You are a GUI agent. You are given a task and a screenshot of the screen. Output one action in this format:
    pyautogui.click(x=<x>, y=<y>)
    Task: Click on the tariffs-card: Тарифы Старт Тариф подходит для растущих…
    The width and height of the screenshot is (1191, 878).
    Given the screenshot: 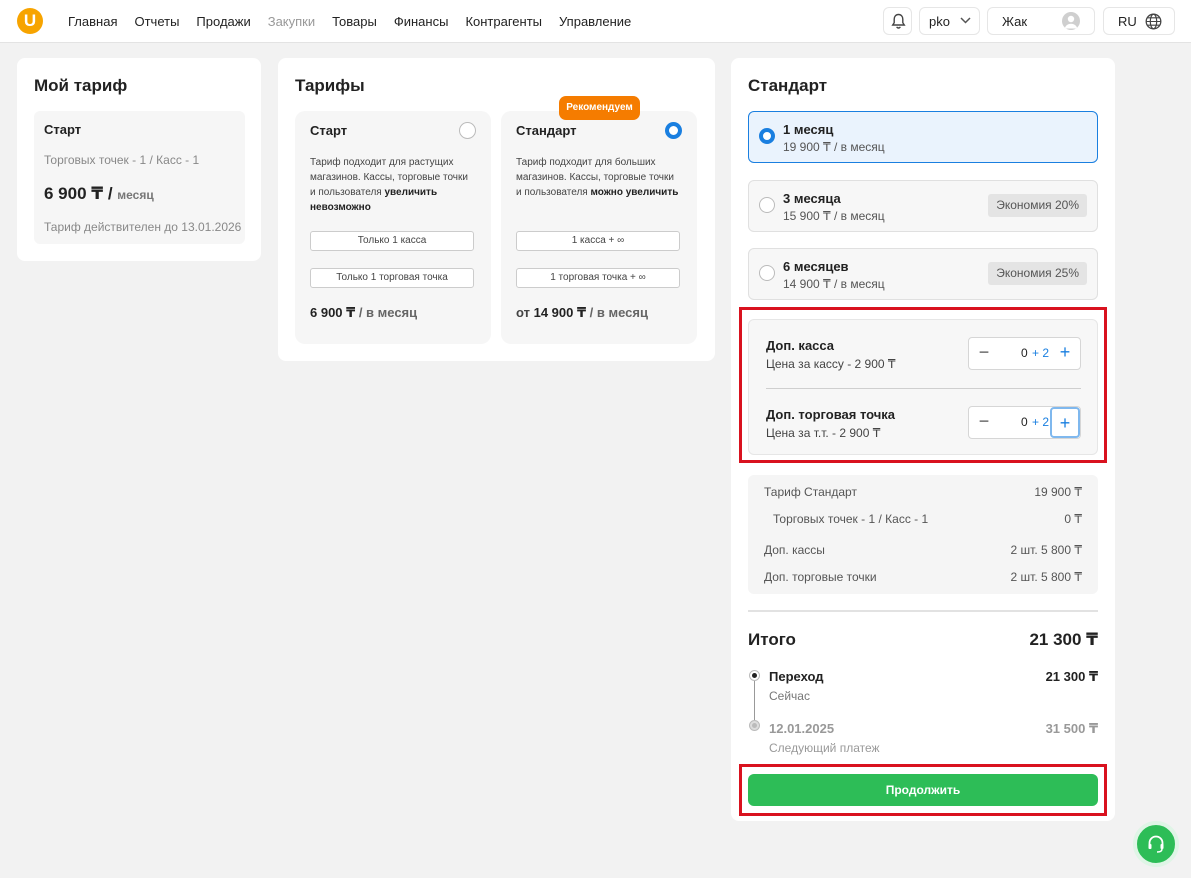 What is the action you would take?
    pyautogui.click(x=496, y=209)
    